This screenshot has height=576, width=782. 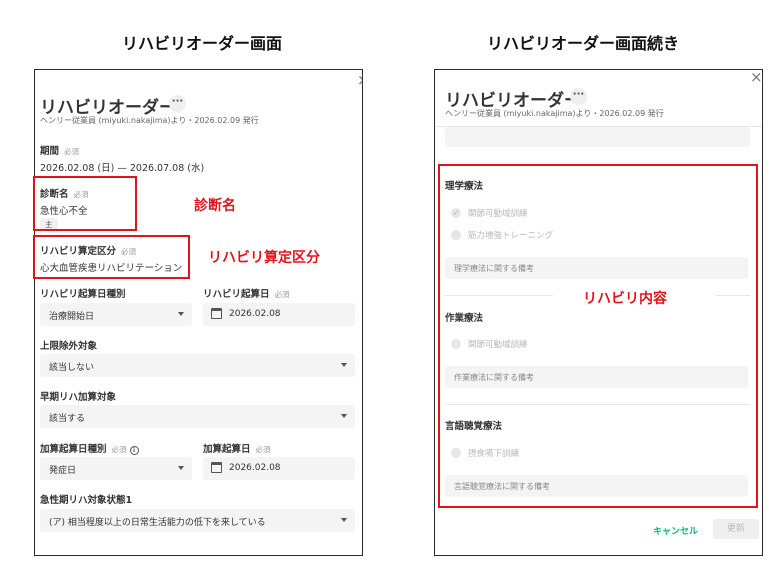 What do you see at coordinates (197, 365) in the screenshot?
I see `limit-exclusion-select: 該当しない` at bounding box center [197, 365].